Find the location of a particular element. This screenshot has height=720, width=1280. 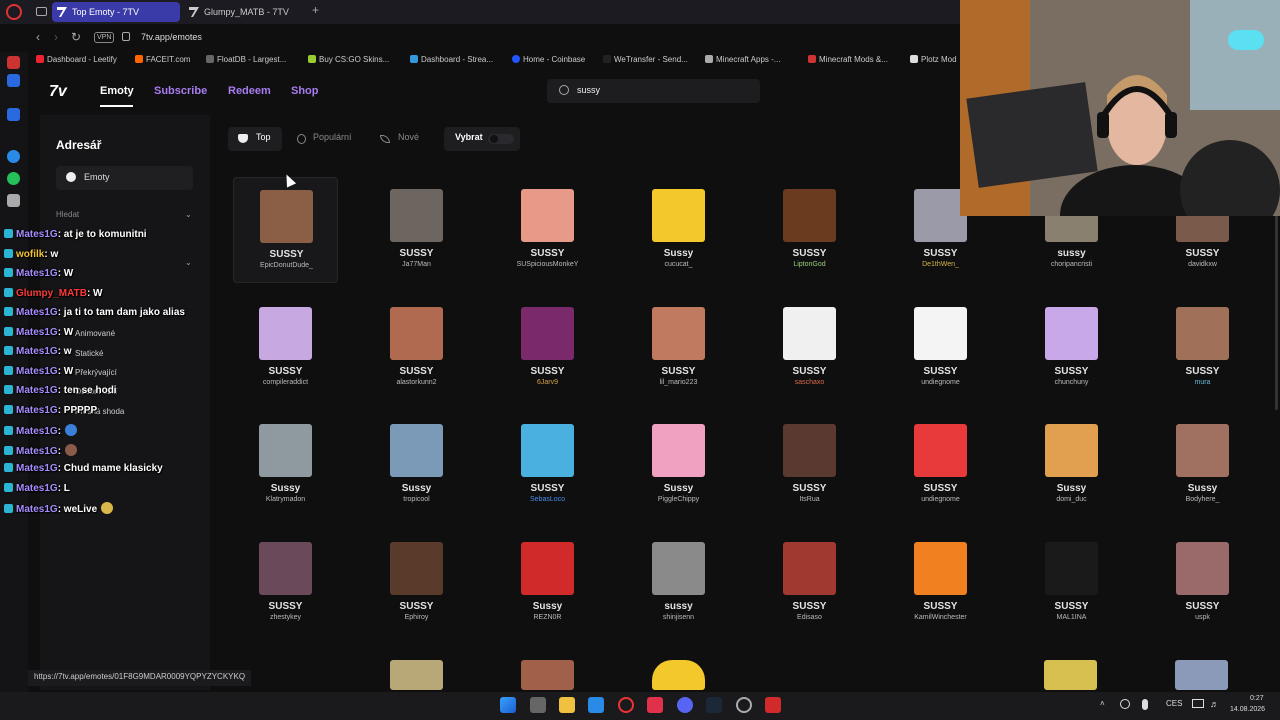

language-indicator: CES is located at coordinates (1174, 703).